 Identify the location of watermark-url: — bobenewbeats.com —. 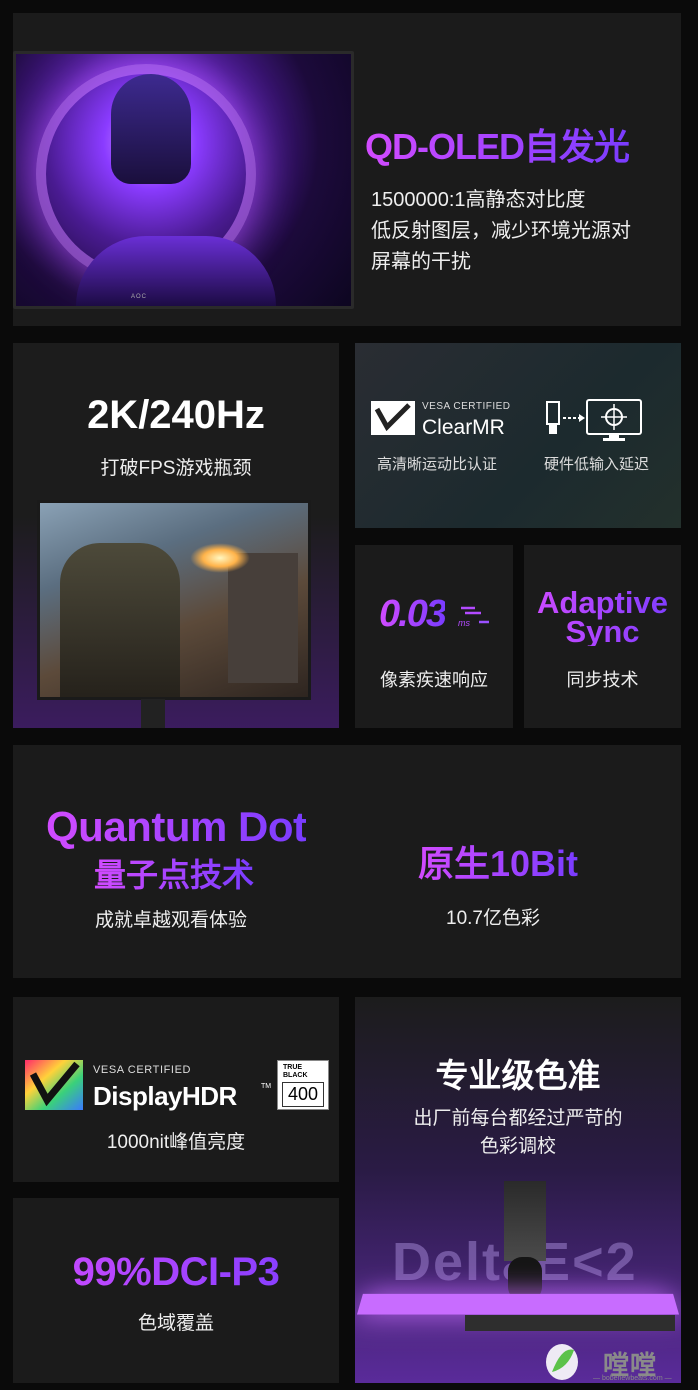
(632, 1378).